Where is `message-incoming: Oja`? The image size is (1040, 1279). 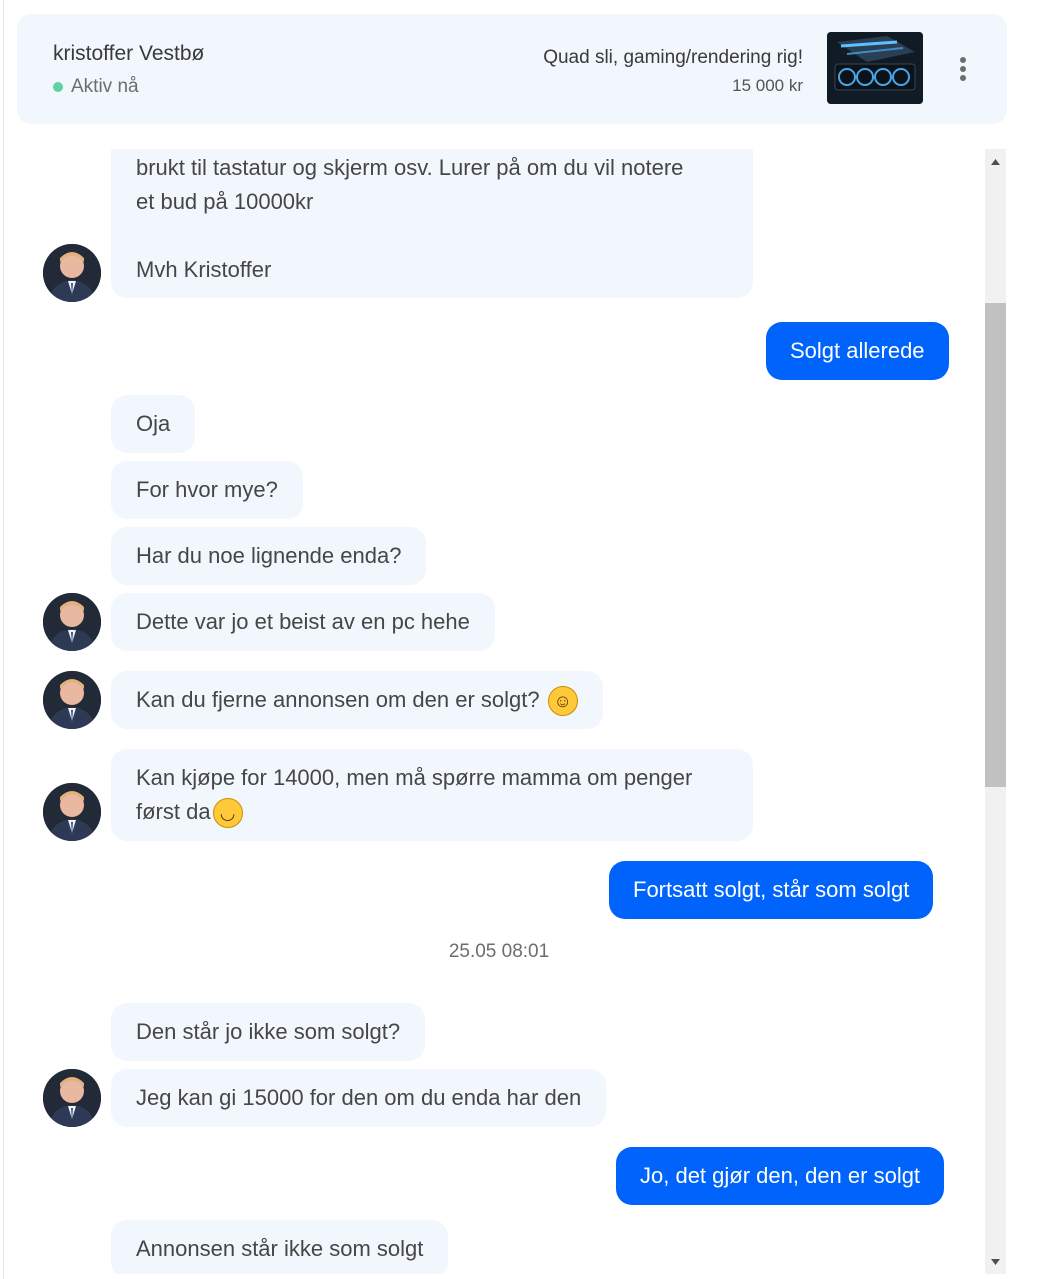
message-incoming: Oja is located at coordinates (153, 424).